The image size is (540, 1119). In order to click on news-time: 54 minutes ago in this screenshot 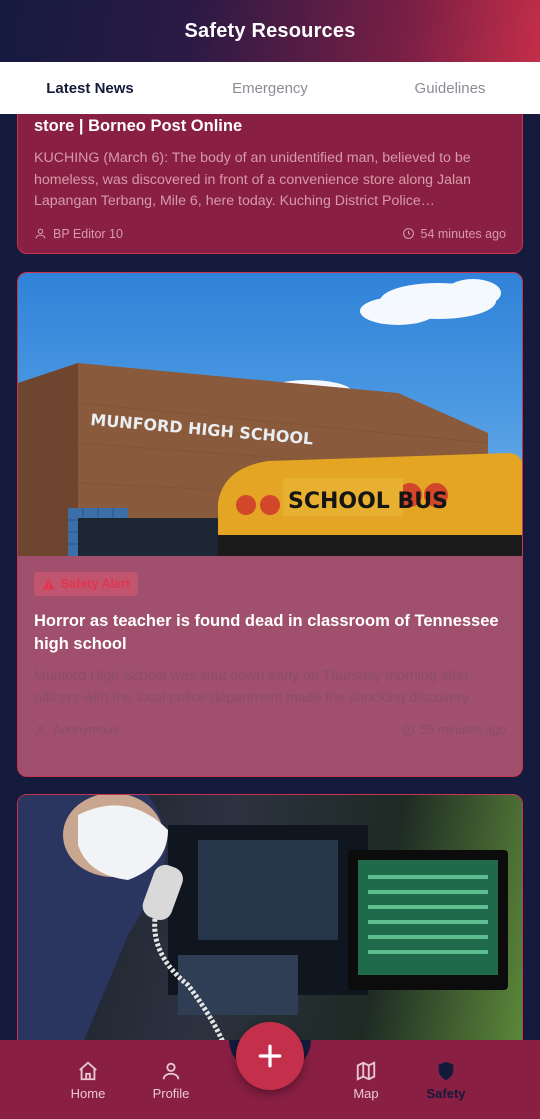, I will do `click(454, 234)`.